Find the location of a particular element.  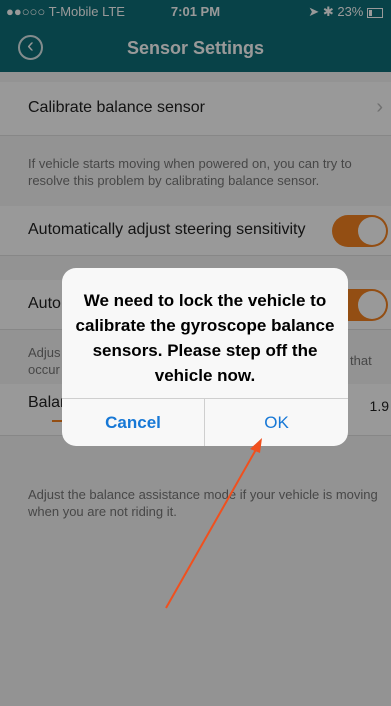

annotation-arrow is located at coordinates (213, 523).